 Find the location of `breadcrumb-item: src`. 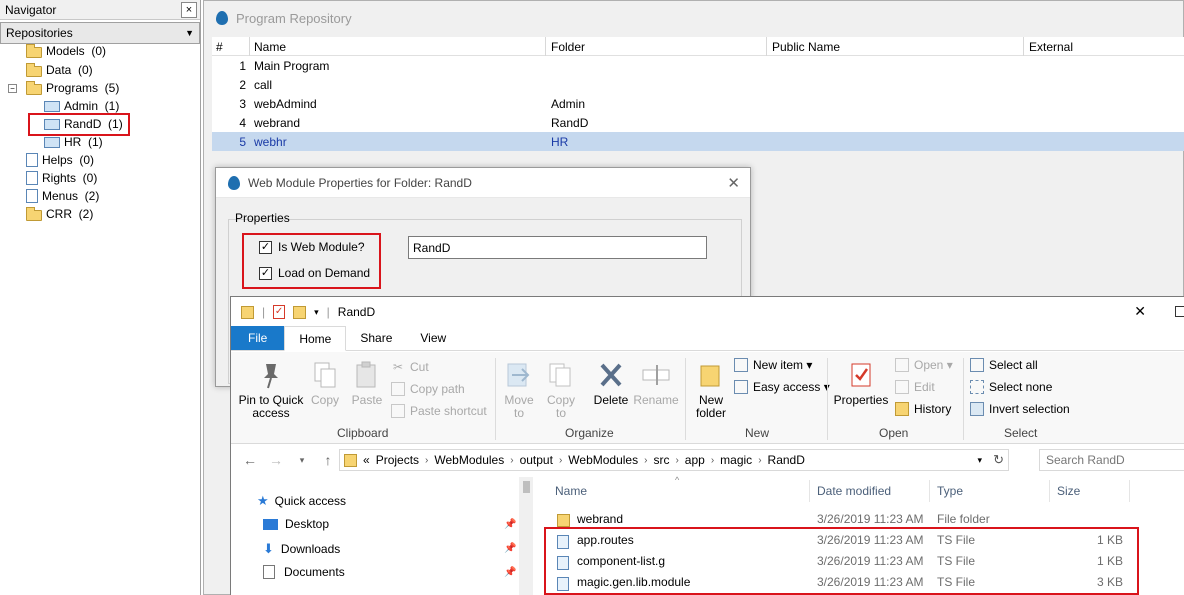

breadcrumb-item: src is located at coordinates (661, 460).